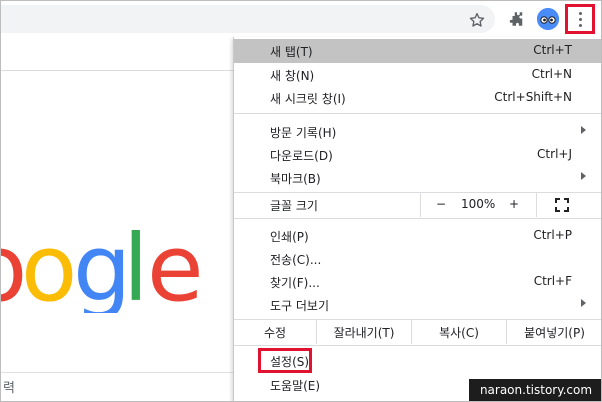 The width and height of the screenshot is (602, 402). What do you see at coordinates (417, 305) in the screenshot?
I see `menu-item-more-tools: 도구 더보기` at bounding box center [417, 305].